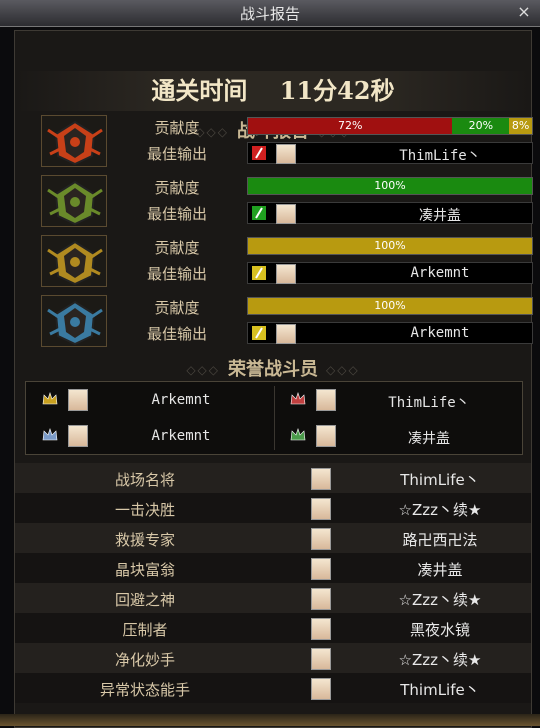  I want to click on award-row: 一击决胜 ☆Zzz丶续★, so click(273, 508).